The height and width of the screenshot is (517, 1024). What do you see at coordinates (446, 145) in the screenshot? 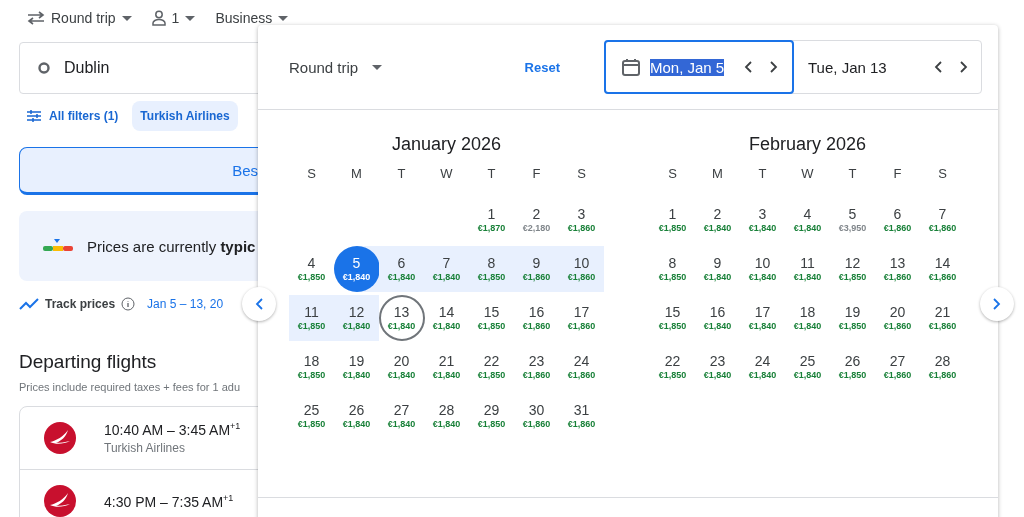
I see `month-title: January 2026` at bounding box center [446, 145].